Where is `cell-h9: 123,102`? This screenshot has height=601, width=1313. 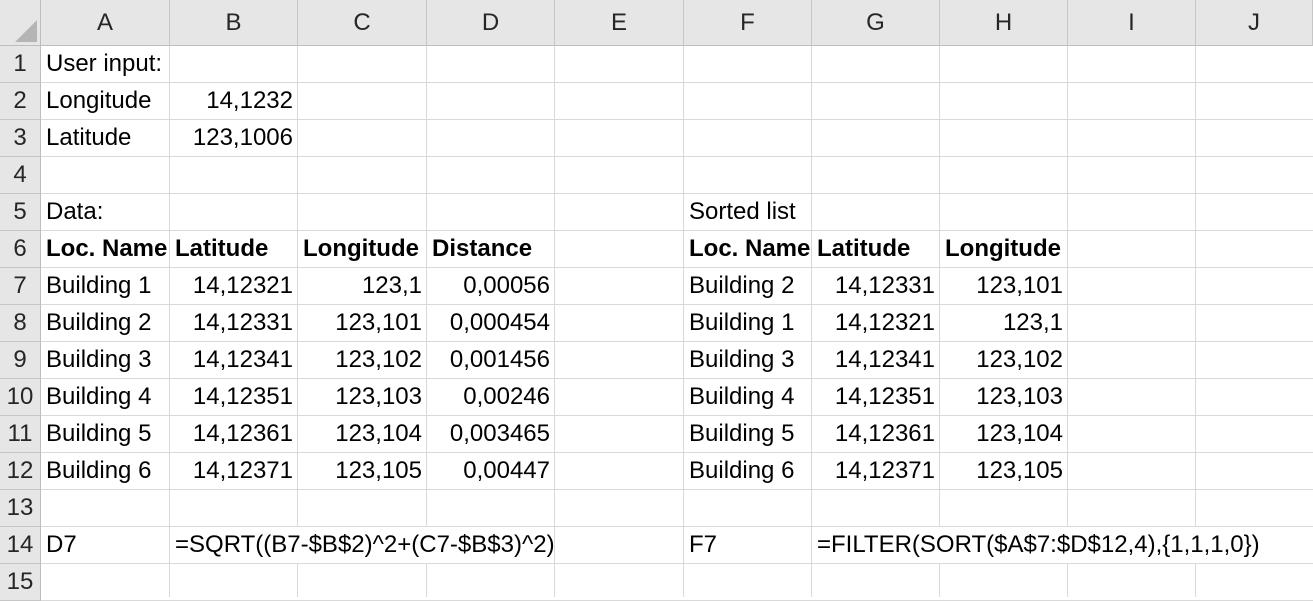 cell-h9: 123,102 is located at coordinates (1003, 360).